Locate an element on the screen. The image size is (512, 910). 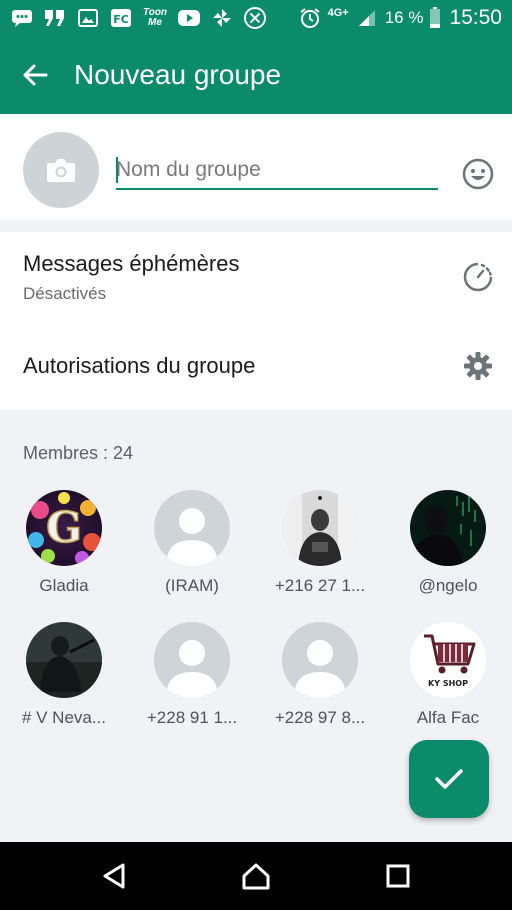
member-name: Alfa Fac is located at coordinates (448, 717).